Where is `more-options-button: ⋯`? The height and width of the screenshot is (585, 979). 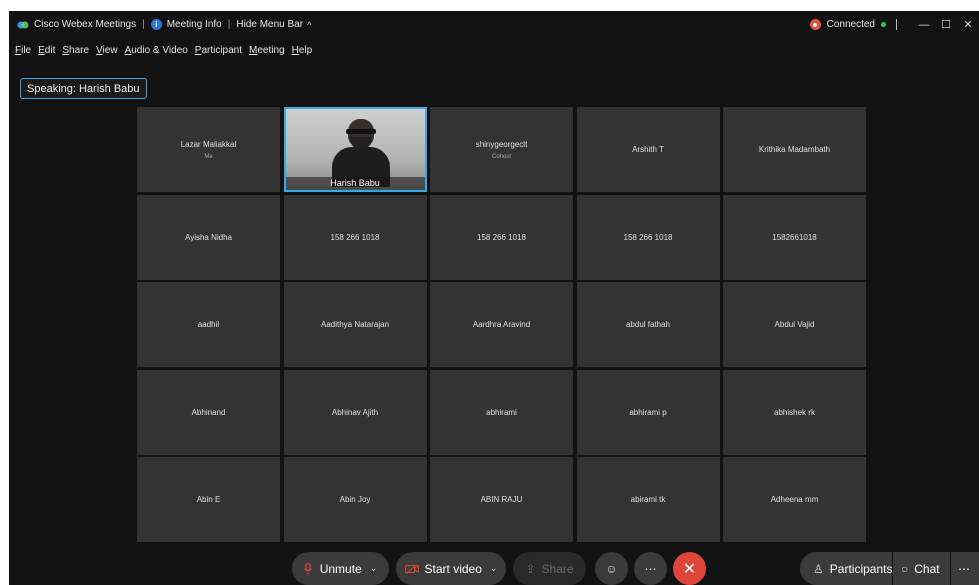 more-options-button: ⋯ is located at coordinates (650, 568).